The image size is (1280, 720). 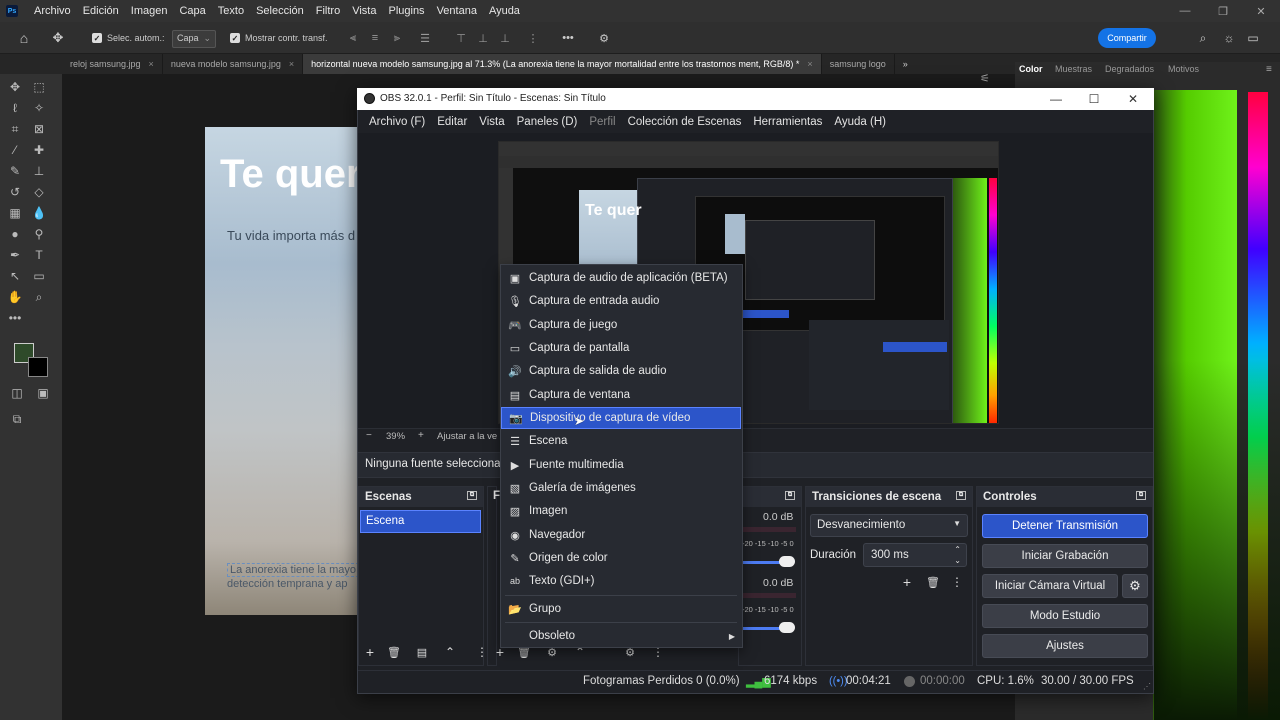 I want to click on ps-menu-capa: Capa, so click(x=192, y=11).